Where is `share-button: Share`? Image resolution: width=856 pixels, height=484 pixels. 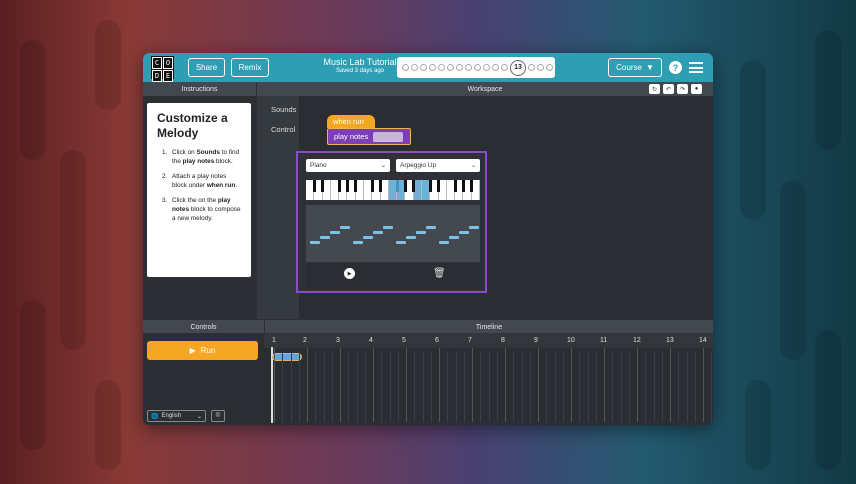 share-button: Share is located at coordinates (206, 67).